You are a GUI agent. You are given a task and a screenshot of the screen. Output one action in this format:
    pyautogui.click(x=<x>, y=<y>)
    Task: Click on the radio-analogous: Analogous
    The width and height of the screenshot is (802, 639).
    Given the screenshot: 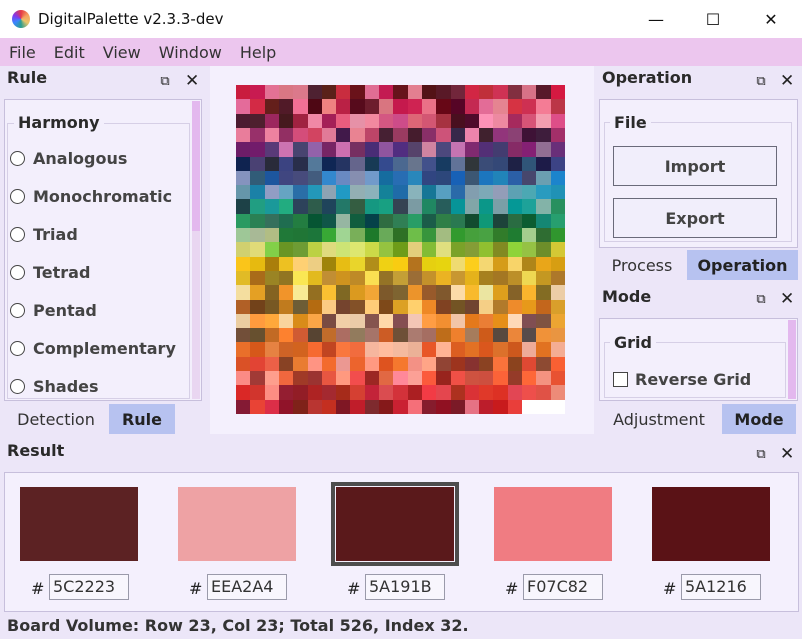 What is the action you would take?
    pyautogui.click(x=68, y=158)
    